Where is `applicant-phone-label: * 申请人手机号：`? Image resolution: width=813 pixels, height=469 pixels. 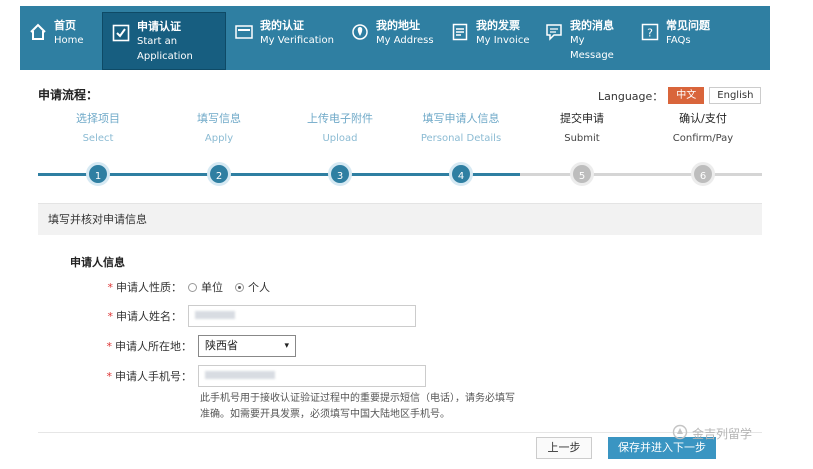 applicant-phone-label: * 申请人手机号： is located at coordinates (149, 376).